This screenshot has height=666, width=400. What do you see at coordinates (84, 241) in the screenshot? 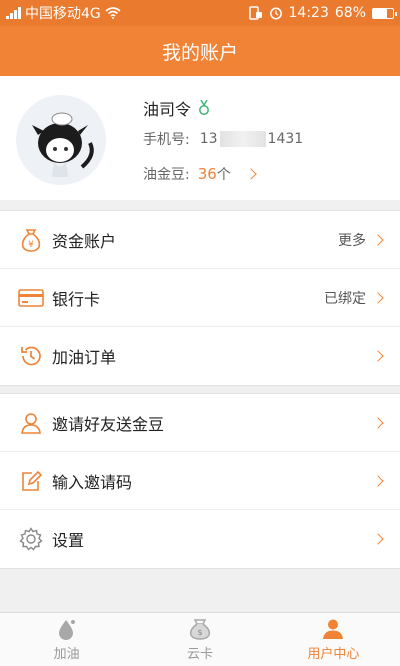
I see `menu-item-label: 资金账户` at bounding box center [84, 241].